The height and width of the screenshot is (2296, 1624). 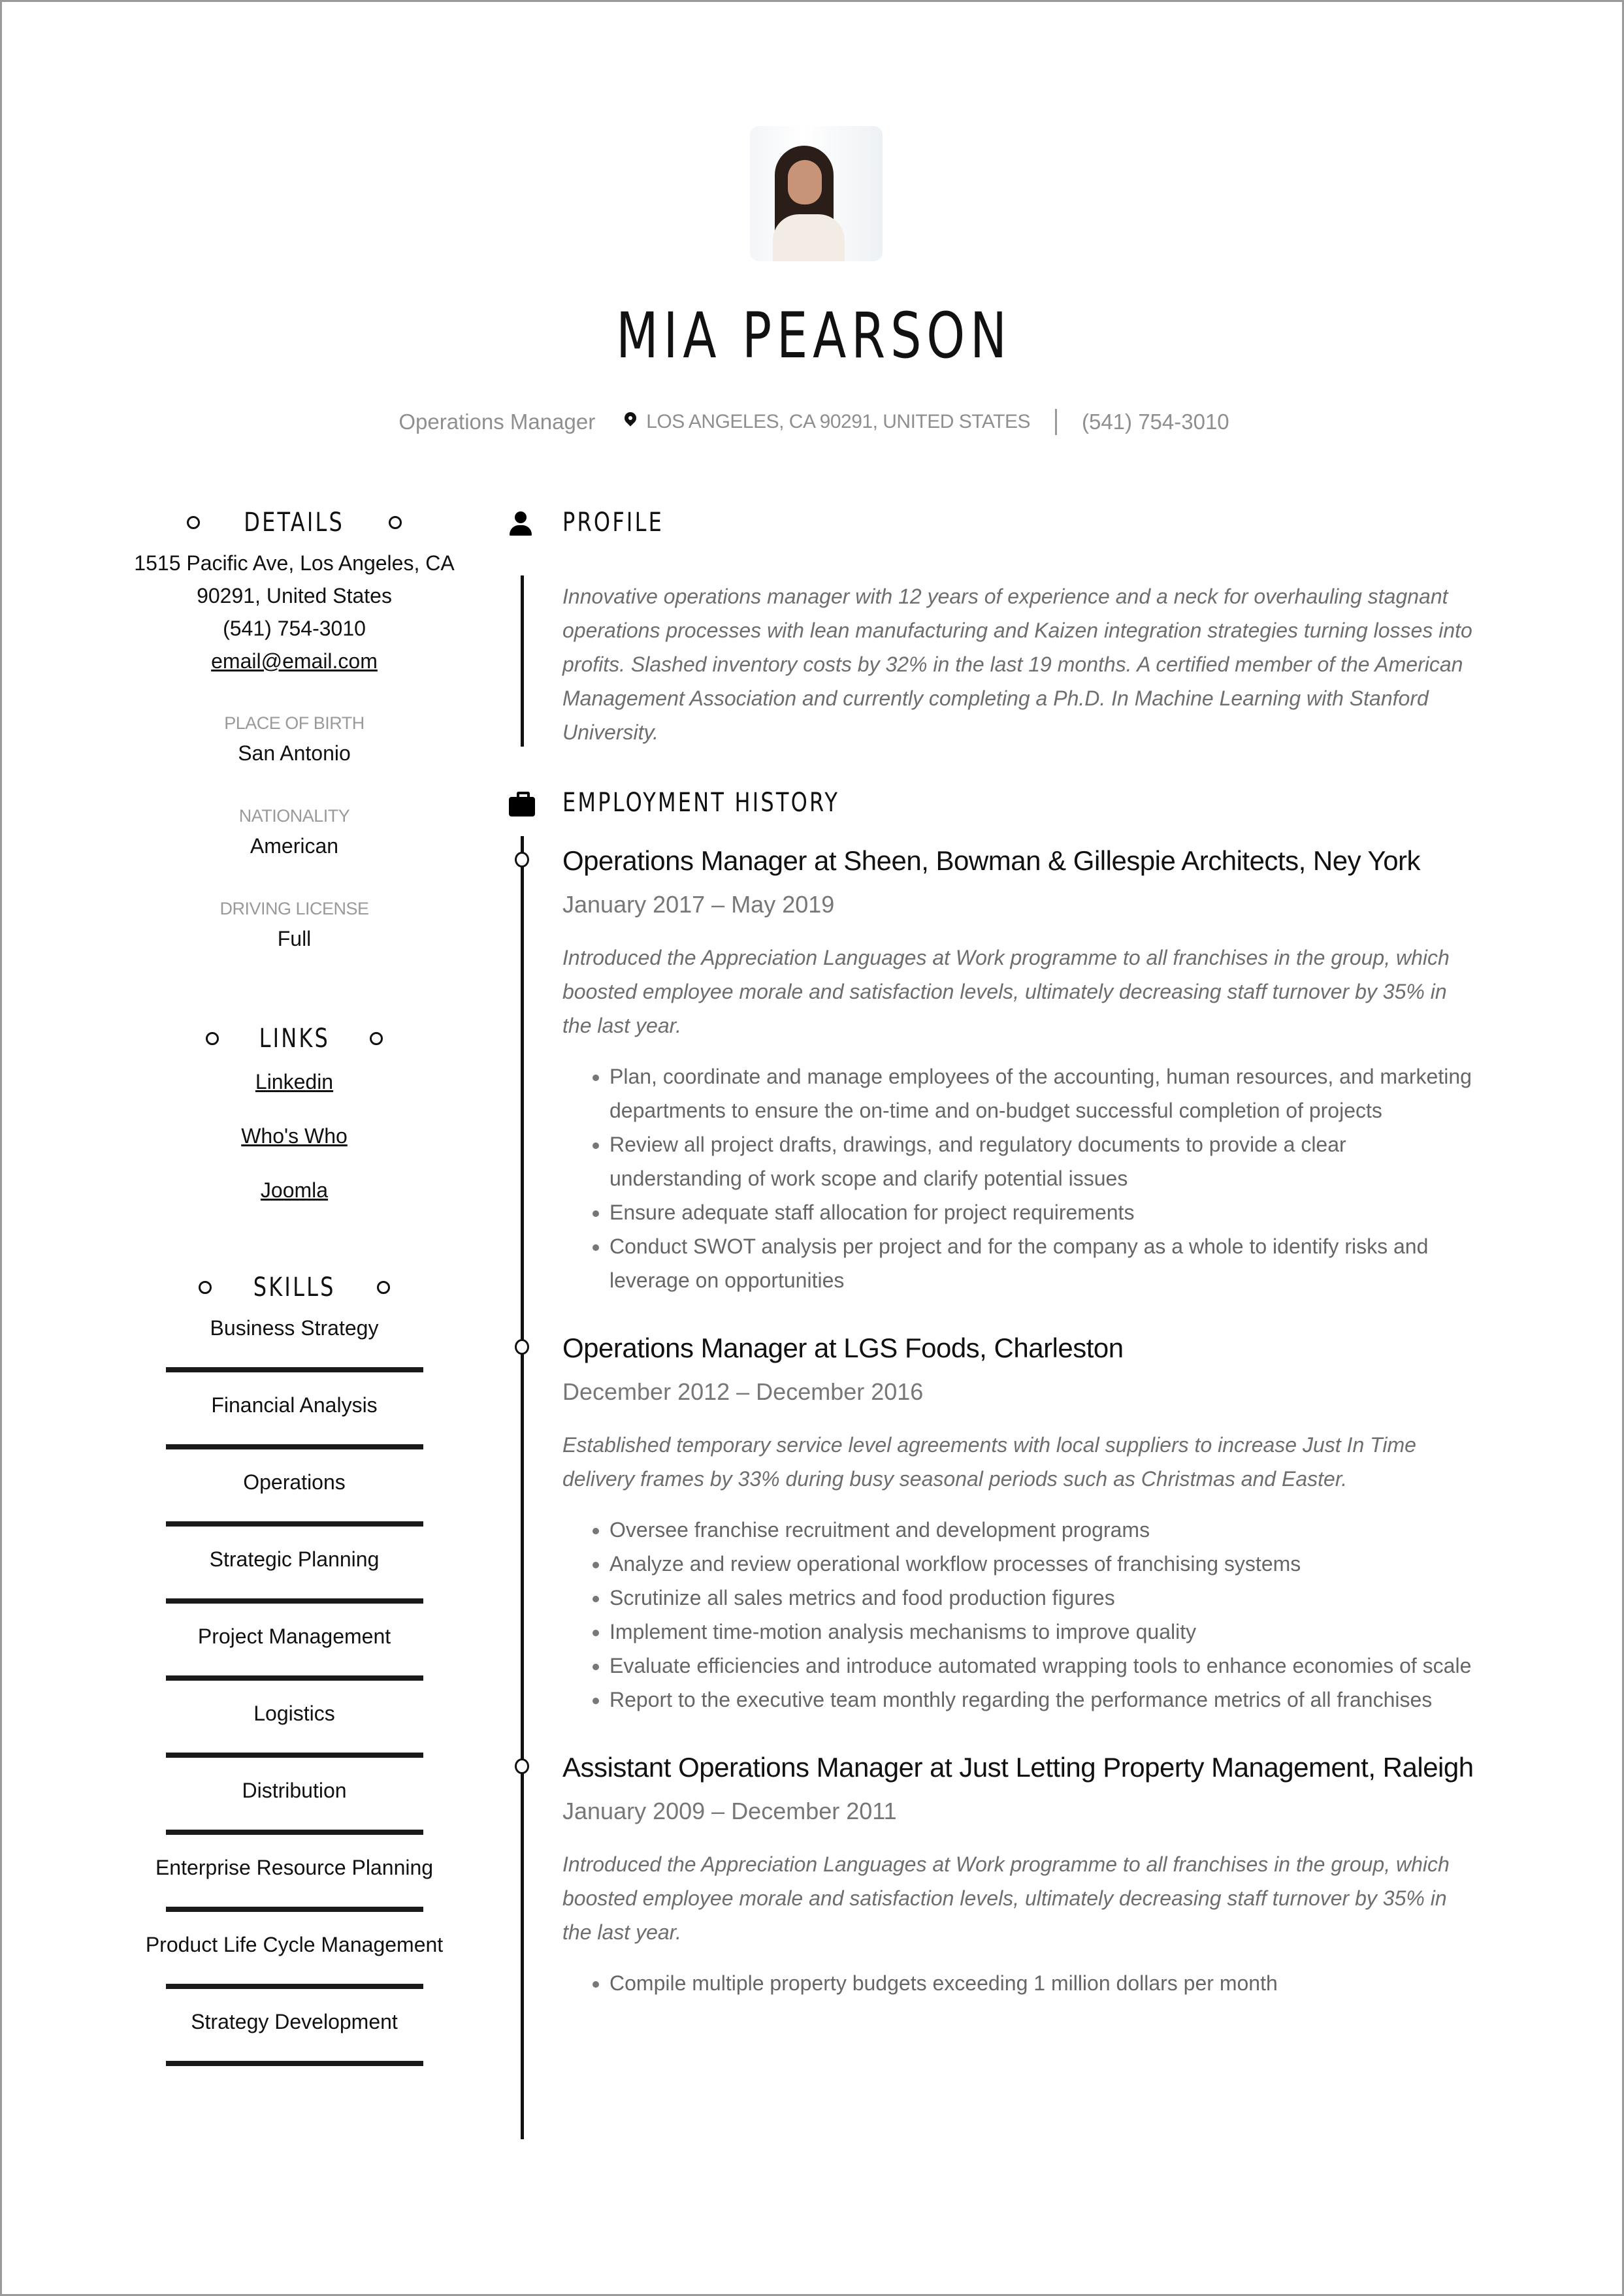 I want to click on skill-item: Operations, so click(x=294, y=1497).